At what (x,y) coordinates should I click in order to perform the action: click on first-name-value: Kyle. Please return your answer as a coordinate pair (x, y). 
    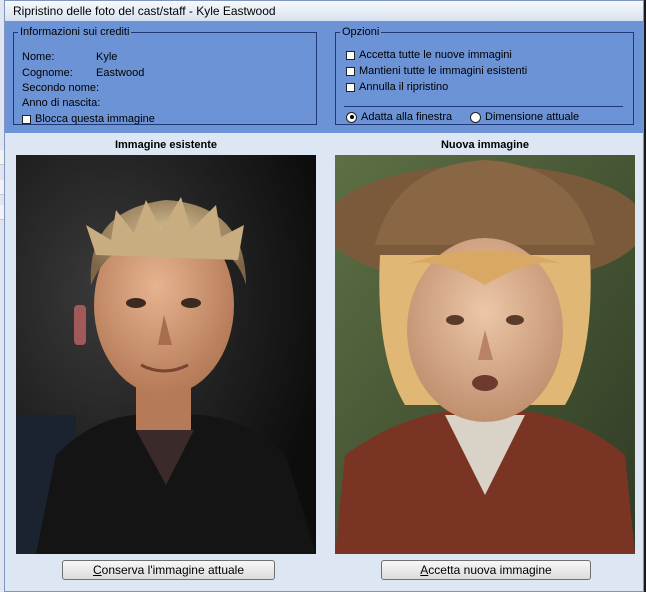
    Looking at the image, I should click on (107, 57).